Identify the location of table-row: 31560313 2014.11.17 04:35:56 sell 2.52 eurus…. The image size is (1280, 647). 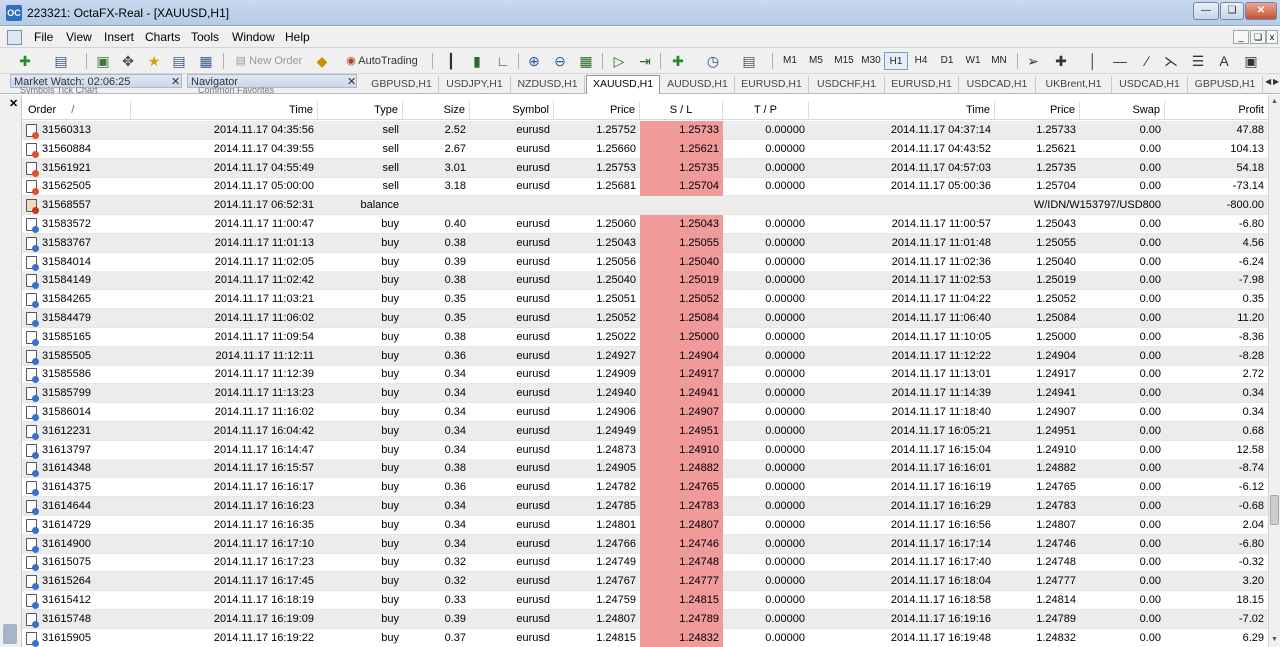
(645, 130).